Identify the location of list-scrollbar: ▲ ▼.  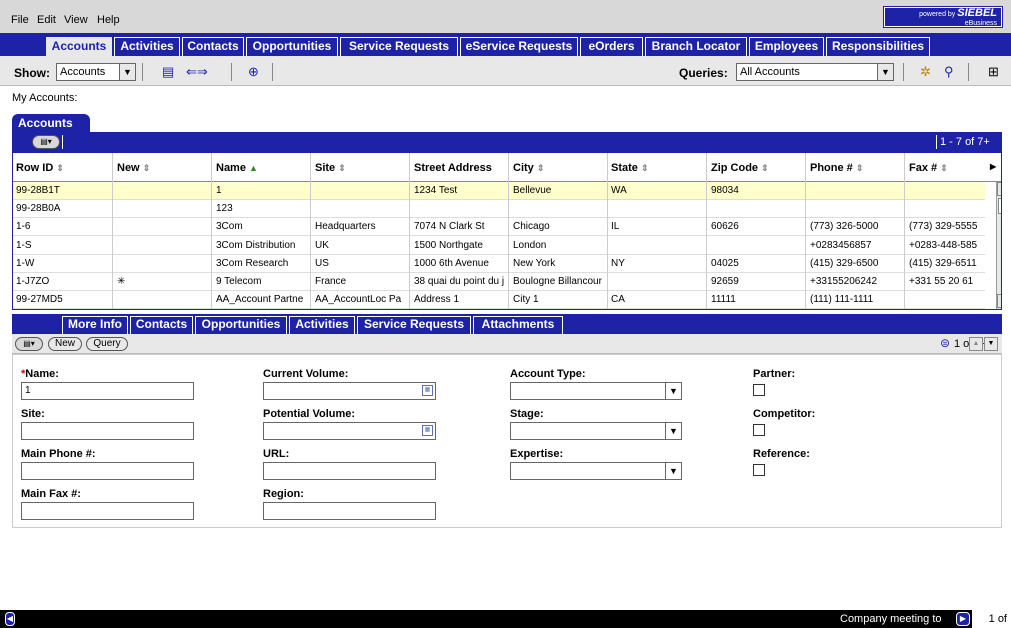
(998, 245).